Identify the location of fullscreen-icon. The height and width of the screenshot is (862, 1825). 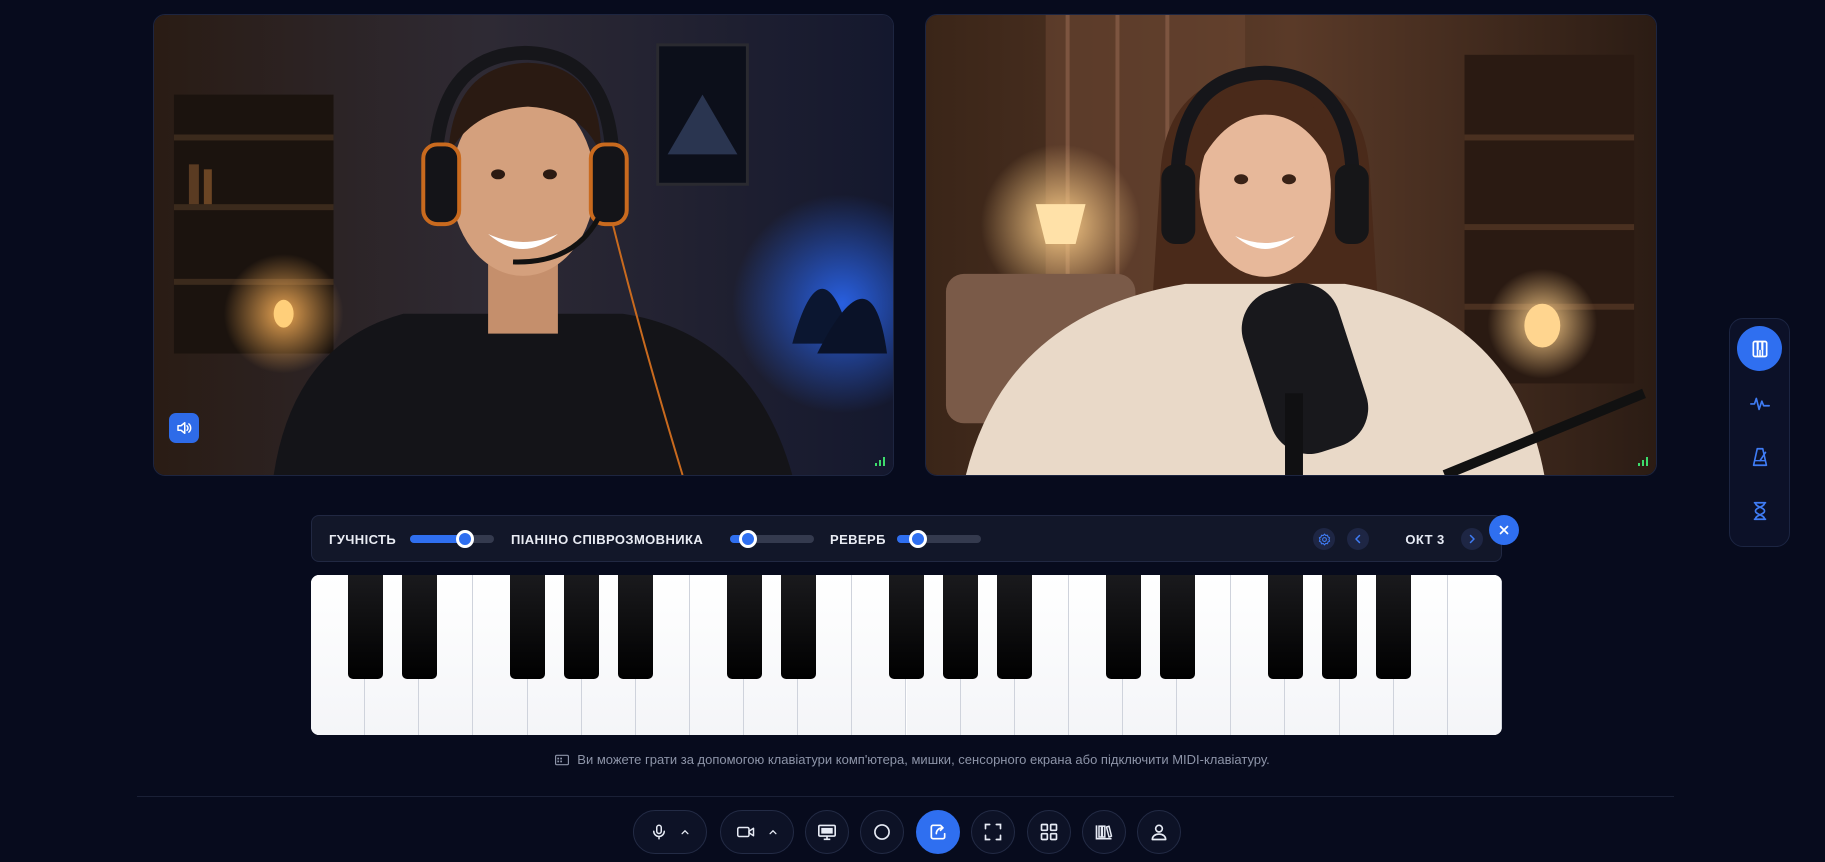
(993, 832).